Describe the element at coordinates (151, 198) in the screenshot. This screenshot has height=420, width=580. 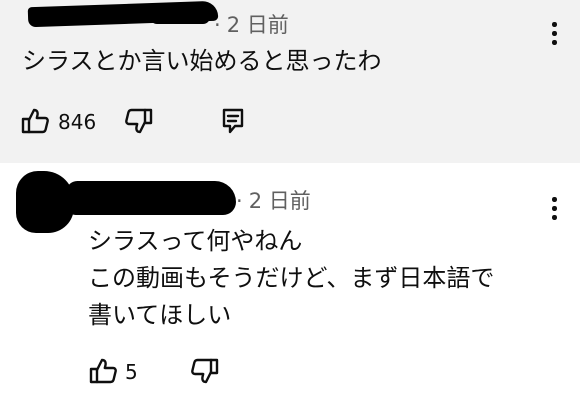
I see `redacted-author-name` at that location.